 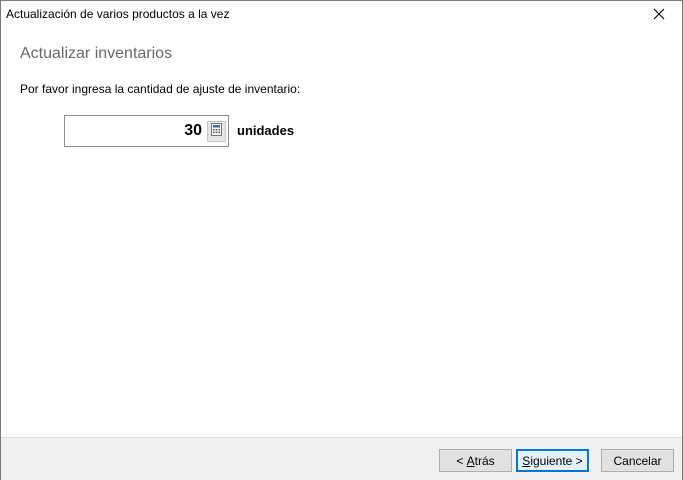 What do you see at coordinates (146, 131) in the screenshot?
I see `quantity-input: 30` at bounding box center [146, 131].